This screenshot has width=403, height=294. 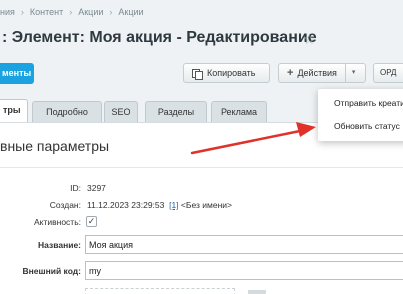 What do you see at coordinates (309, 39) in the screenshot?
I see `star-icon: ☆` at bounding box center [309, 39].